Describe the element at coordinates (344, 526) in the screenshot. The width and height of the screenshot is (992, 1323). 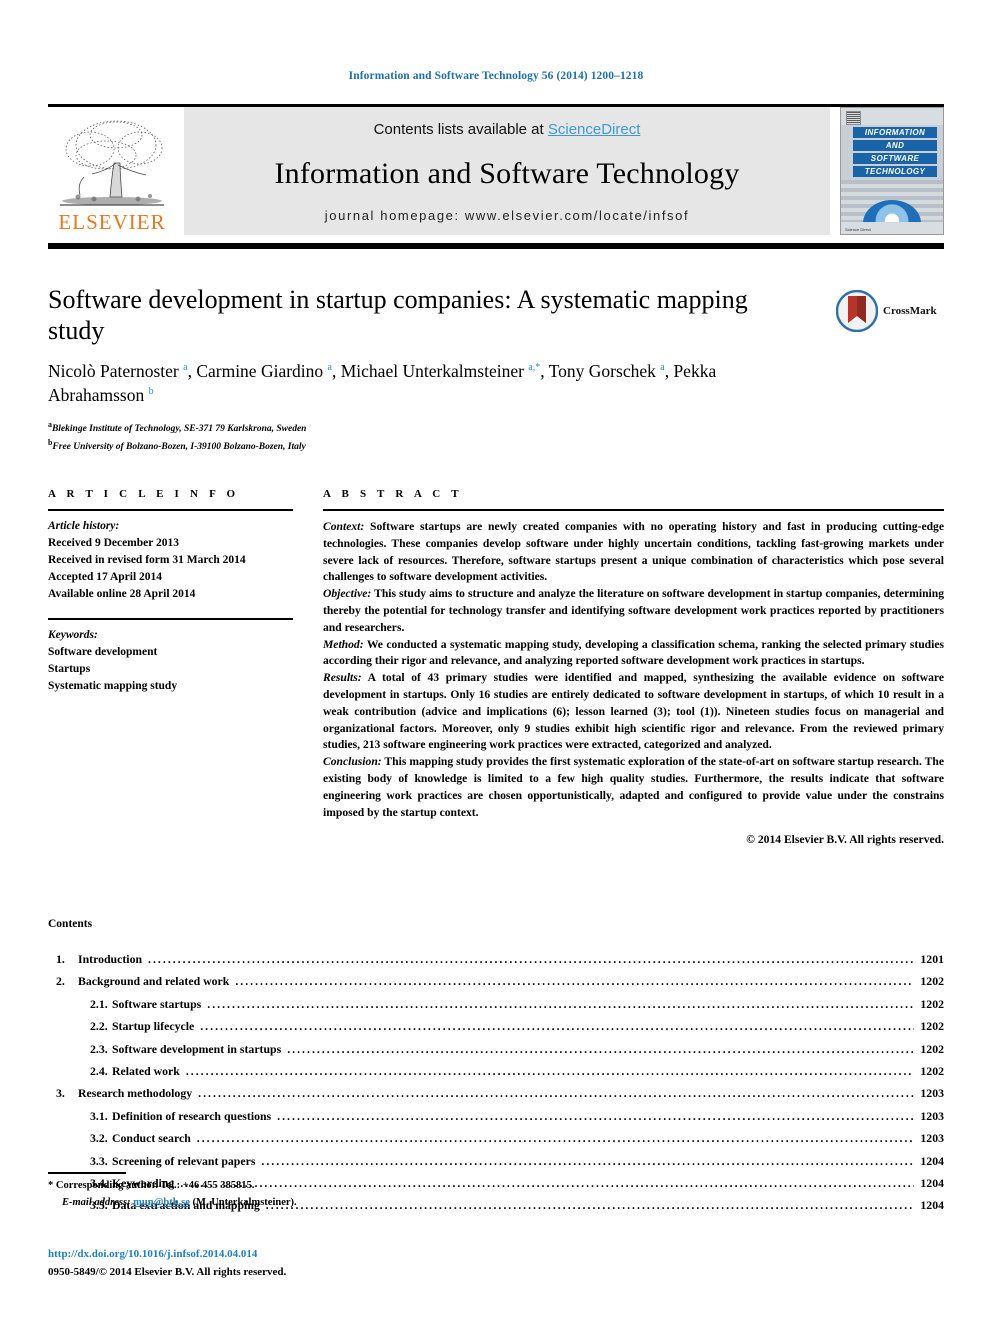
I see `abstract-section-label: Context:` at that location.